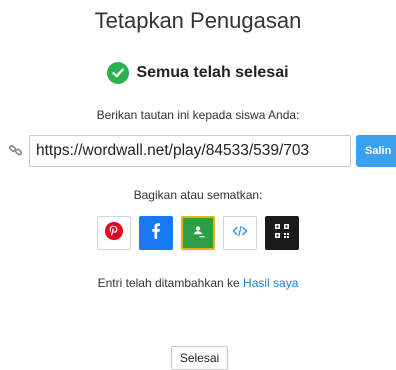 This screenshot has height=370, width=396. What do you see at coordinates (198, 115) in the screenshot?
I see `share-instruction: Berikan tautan ini kepada siswa Anda:` at bounding box center [198, 115].